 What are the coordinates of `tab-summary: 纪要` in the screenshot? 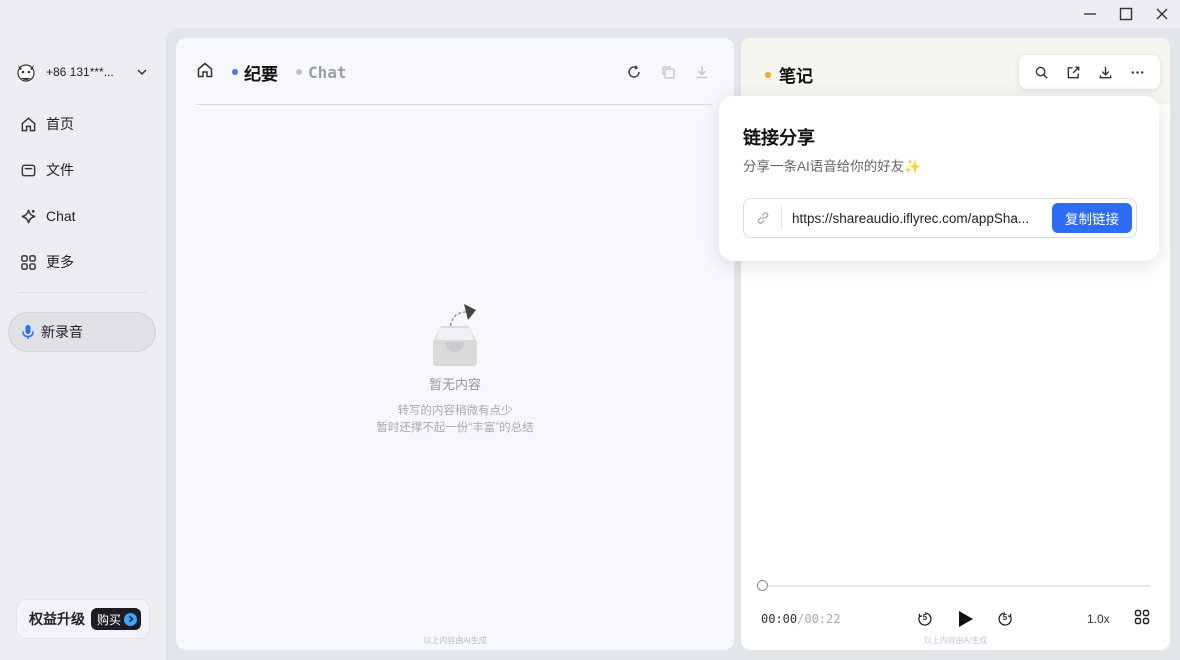 It's located at (255, 72).